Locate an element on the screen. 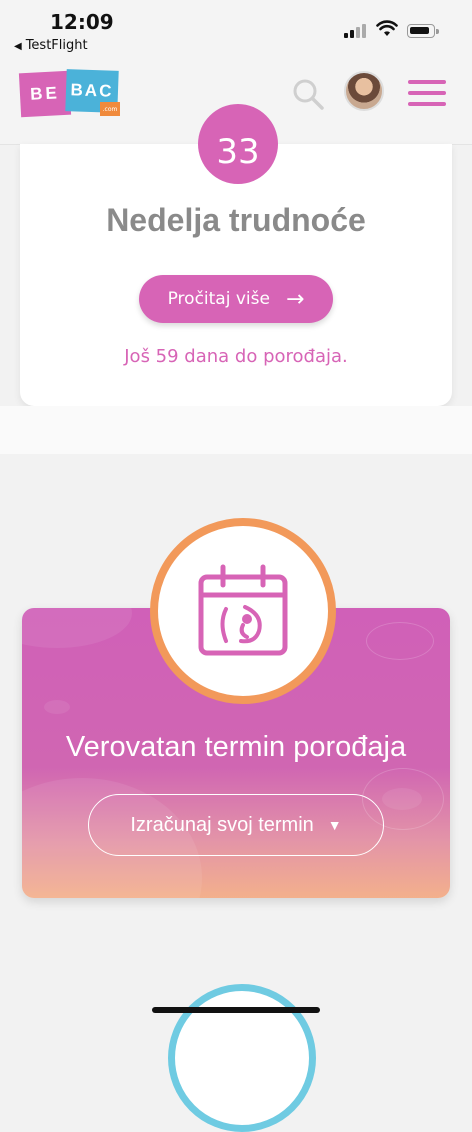  week-number-badge: 33 is located at coordinates (238, 144).